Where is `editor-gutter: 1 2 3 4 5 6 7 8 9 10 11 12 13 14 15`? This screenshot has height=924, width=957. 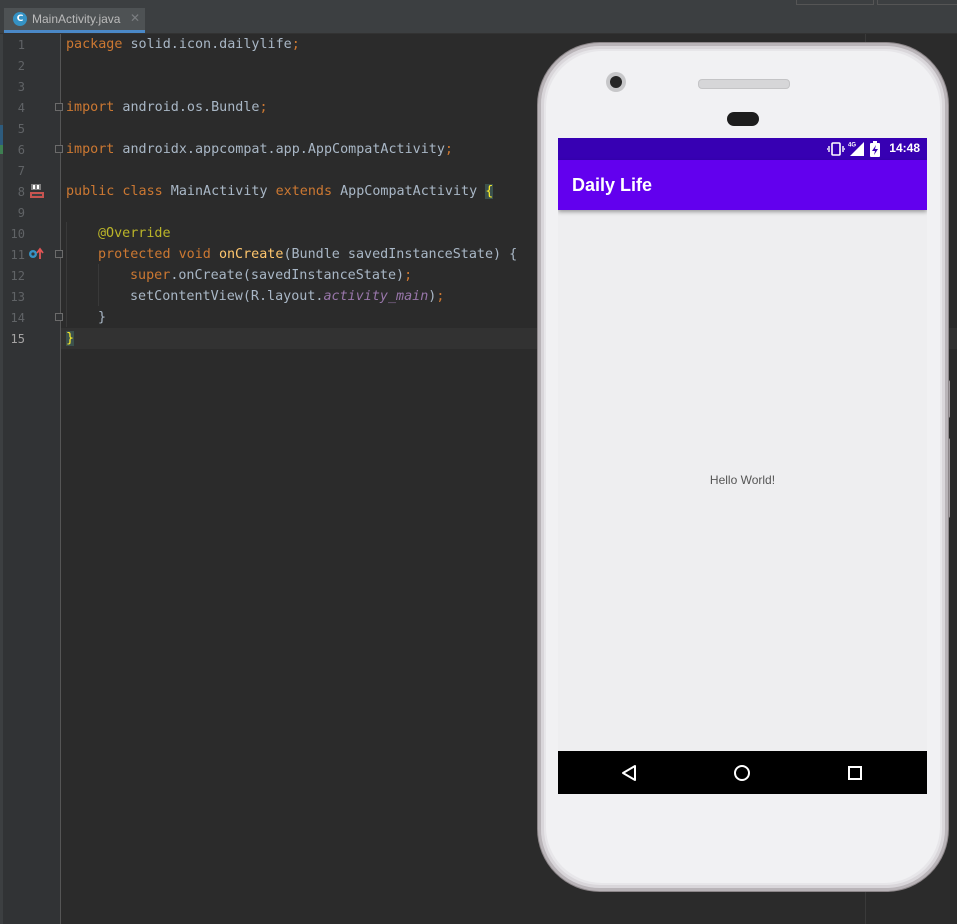 editor-gutter: 1 2 3 4 5 6 7 8 9 10 11 12 13 14 15 is located at coordinates (31, 479).